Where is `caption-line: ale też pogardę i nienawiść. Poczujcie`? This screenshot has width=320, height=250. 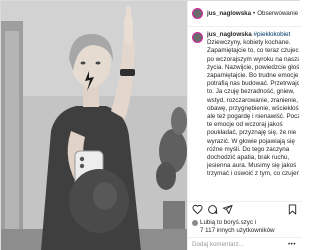
caption-line: ale też pogardę i nienawiść. Poczujcie is located at coordinates (253, 117).